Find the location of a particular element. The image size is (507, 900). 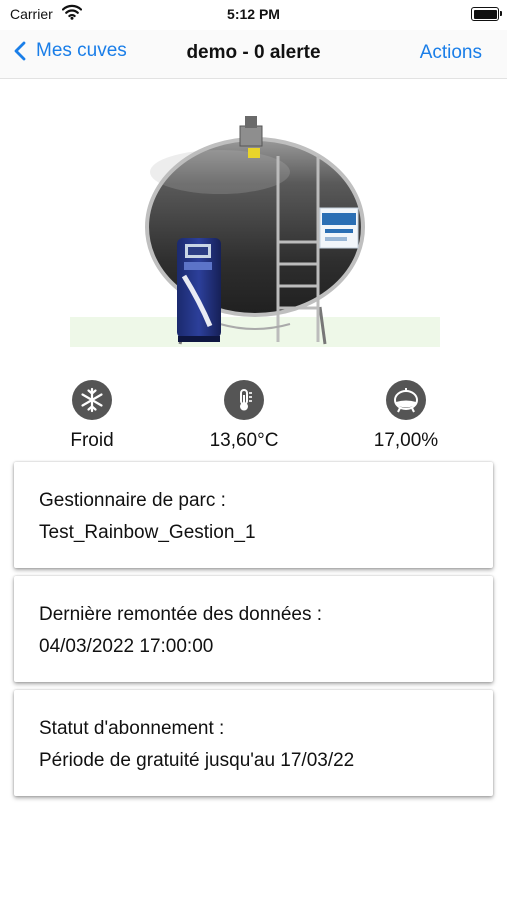

actions-button: Actions is located at coordinates (451, 53).